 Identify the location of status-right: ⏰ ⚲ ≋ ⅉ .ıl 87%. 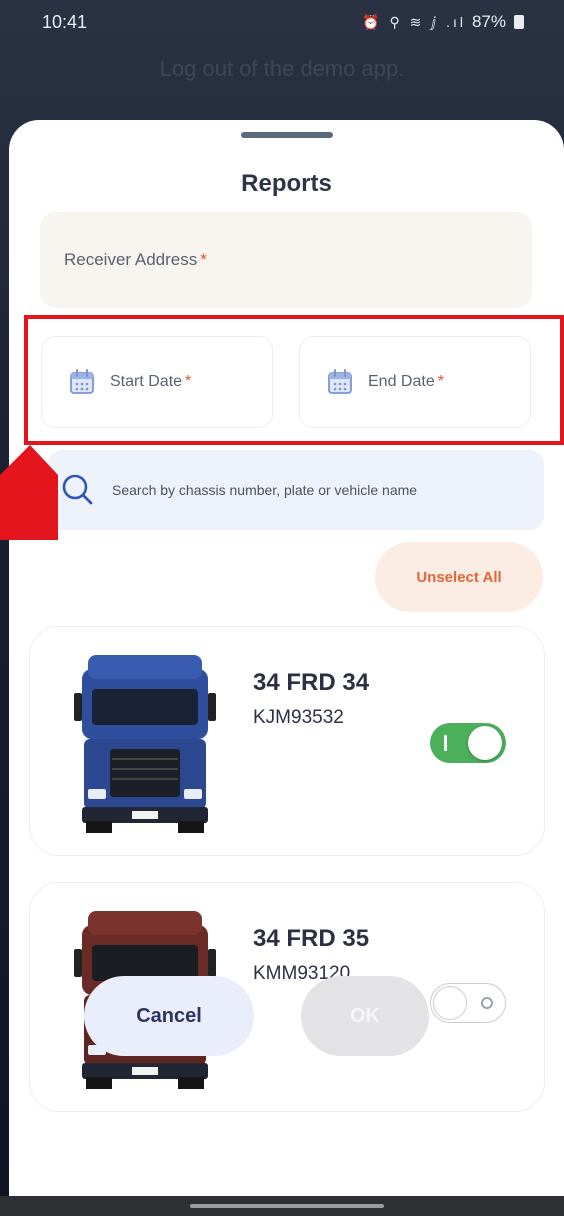
(443, 22).